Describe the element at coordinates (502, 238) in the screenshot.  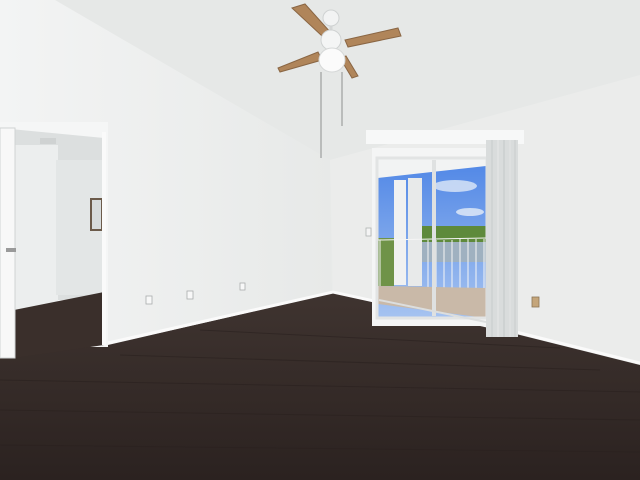
I see `vertical-blinds` at that location.